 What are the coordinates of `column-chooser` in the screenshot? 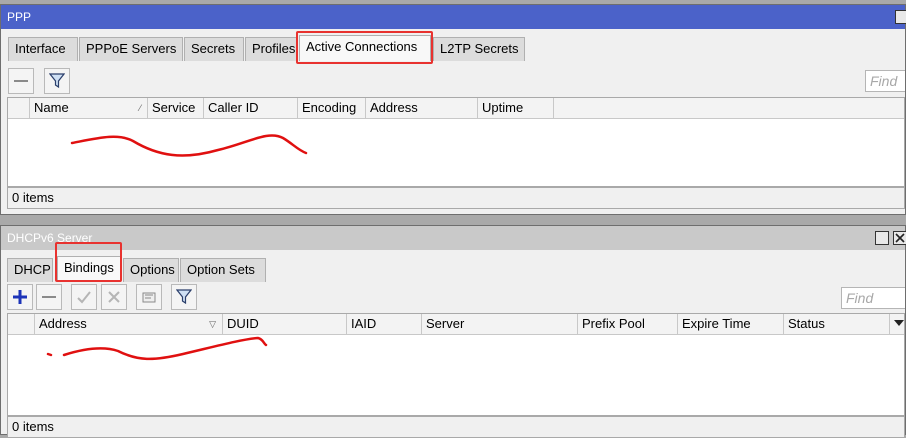 It's located at (898, 324).